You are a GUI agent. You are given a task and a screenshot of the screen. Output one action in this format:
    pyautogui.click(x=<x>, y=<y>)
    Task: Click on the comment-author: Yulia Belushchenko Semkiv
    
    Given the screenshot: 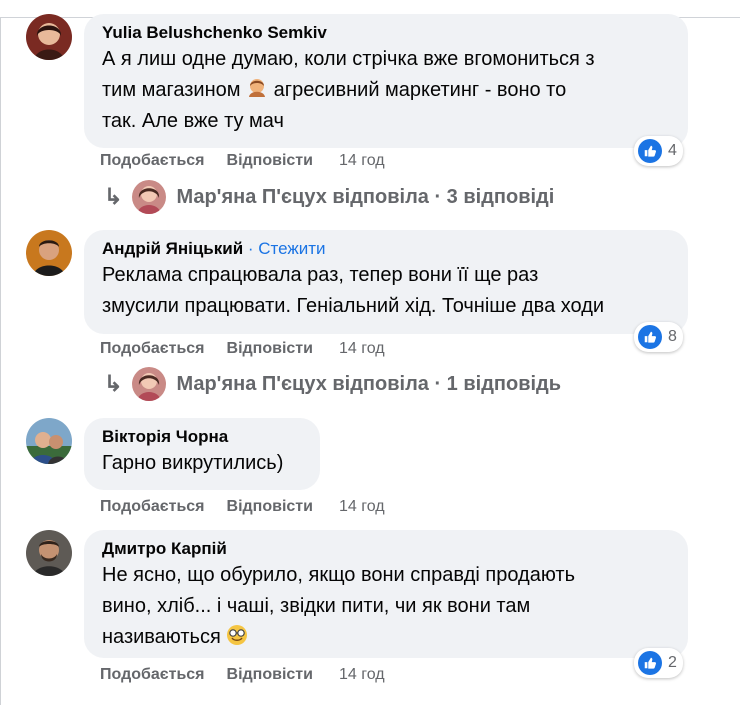 What is the action you would take?
    pyautogui.click(x=386, y=33)
    